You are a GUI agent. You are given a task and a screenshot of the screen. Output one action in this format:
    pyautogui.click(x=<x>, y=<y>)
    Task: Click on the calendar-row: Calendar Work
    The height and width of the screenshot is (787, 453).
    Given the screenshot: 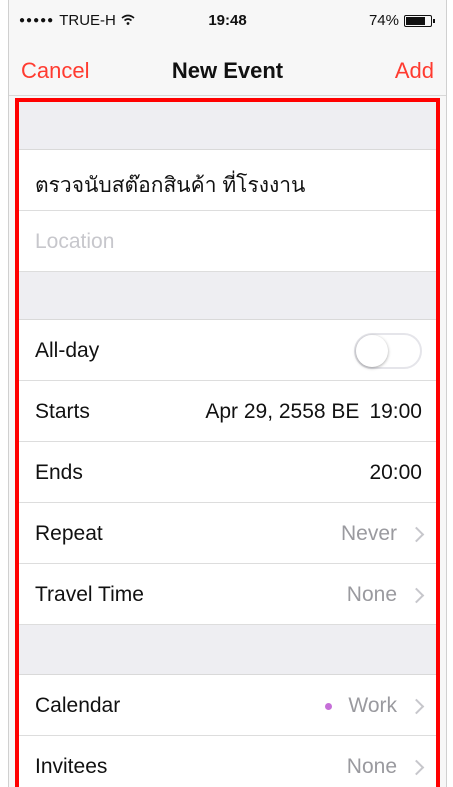 What is the action you would take?
    pyautogui.click(x=227, y=705)
    